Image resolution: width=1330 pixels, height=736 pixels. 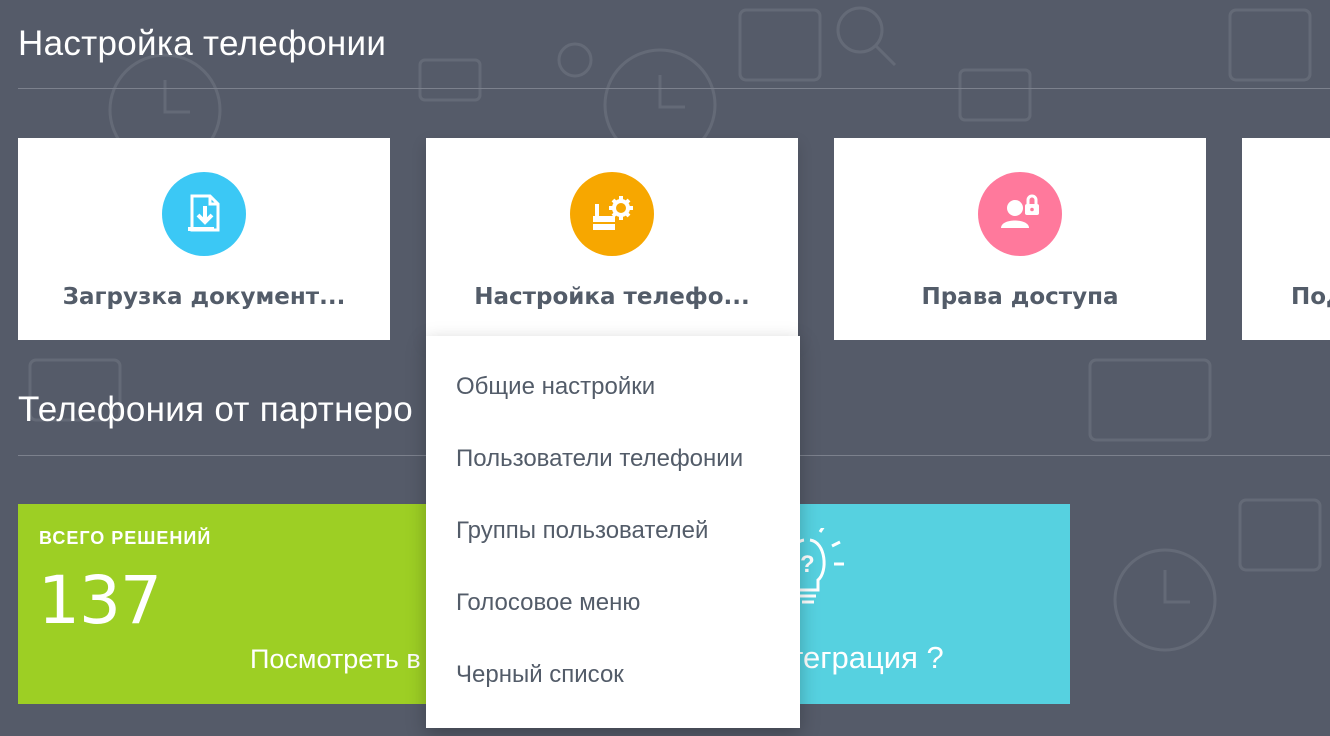 What do you see at coordinates (335, 659) in the screenshot?
I see `view-all-link: Посмотреть в` at bounding box center [335, 659].